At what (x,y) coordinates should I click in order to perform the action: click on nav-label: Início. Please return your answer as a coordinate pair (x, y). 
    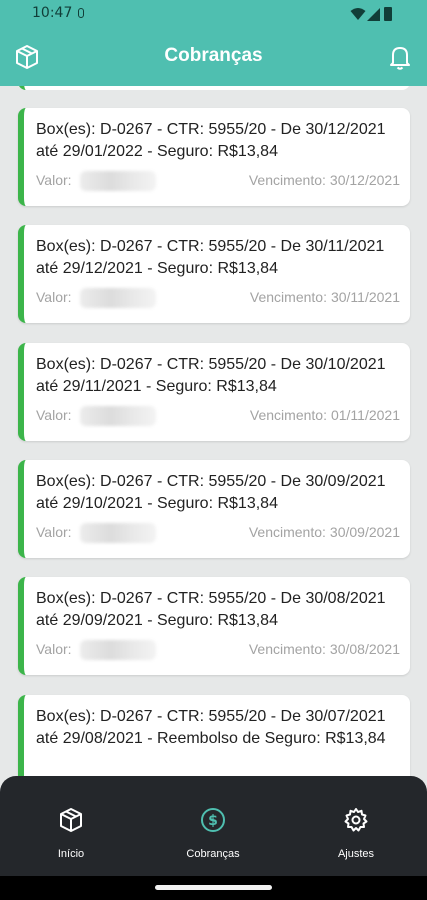
    Looking at the image, I should click on (71, 854).